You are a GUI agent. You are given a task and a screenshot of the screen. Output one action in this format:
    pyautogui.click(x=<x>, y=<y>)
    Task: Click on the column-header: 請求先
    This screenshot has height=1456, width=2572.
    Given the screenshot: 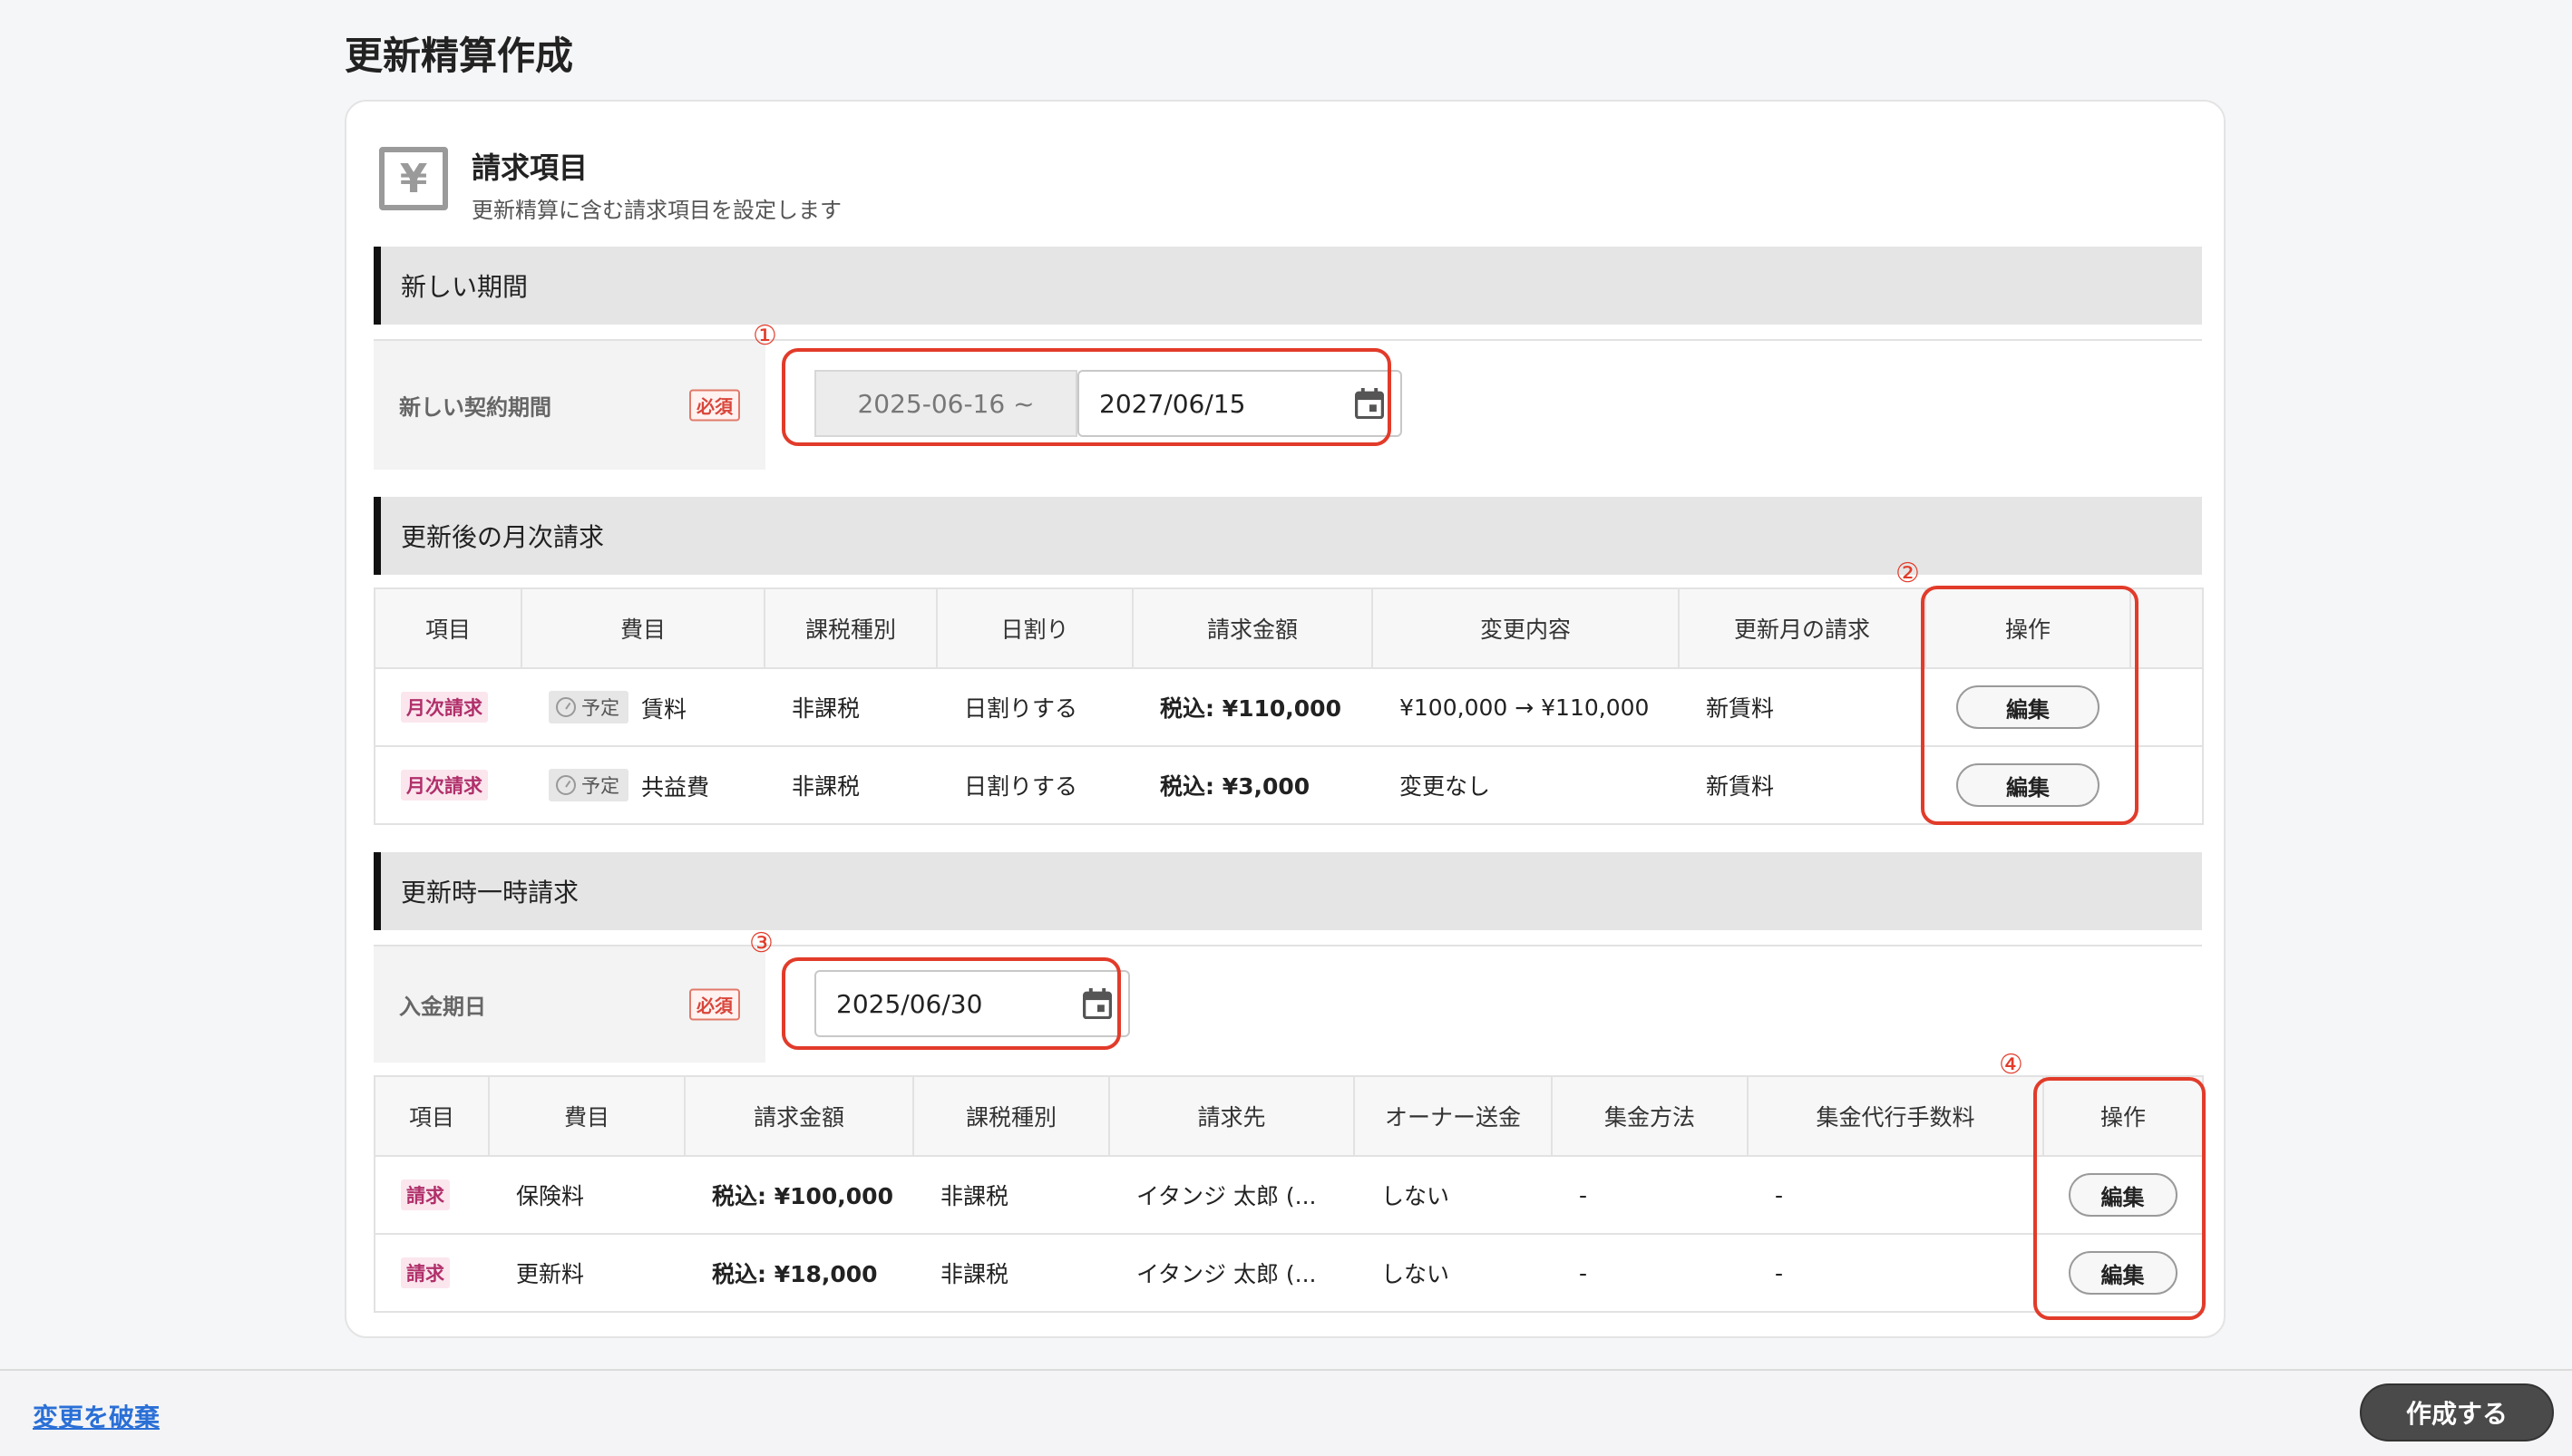 What is the action you would take?
    pyautogui.click(x=1231, y=1116)
    